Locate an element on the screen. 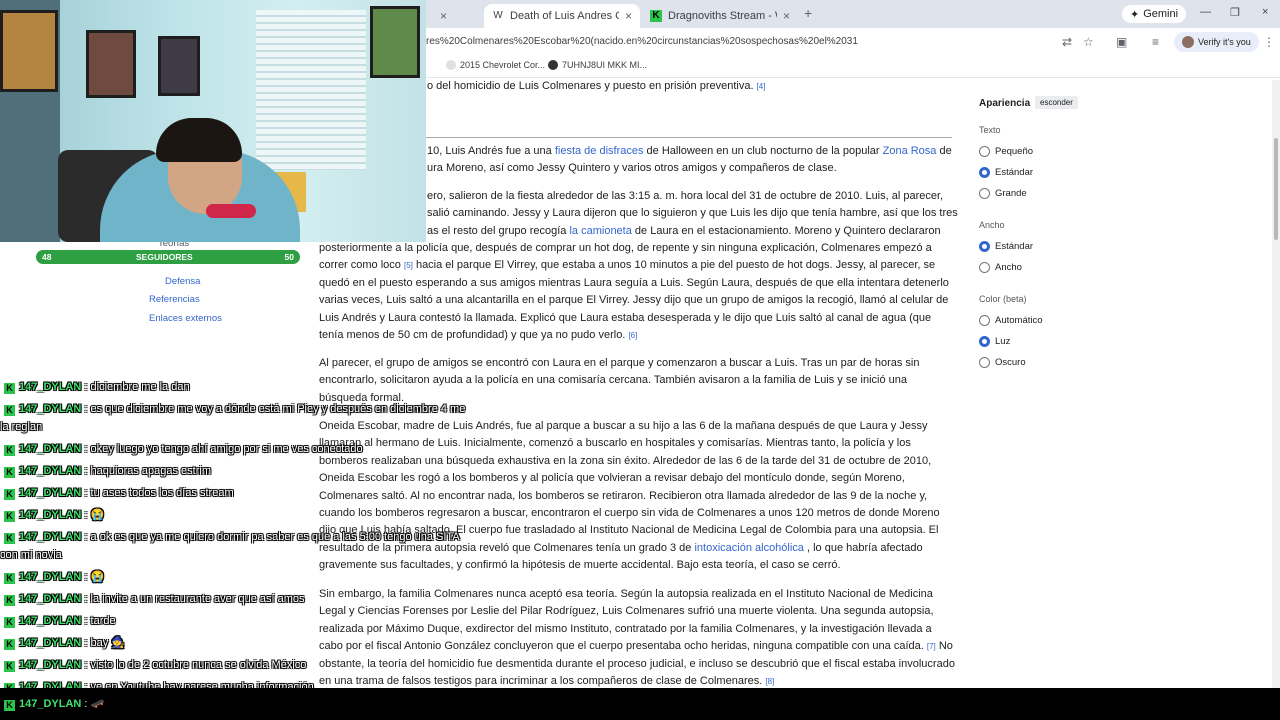 The height and width of the screenshot is (720, 1280). chat-message: K 147_DYLAN : diciembre me la dan is located at coordinates (235, 387).